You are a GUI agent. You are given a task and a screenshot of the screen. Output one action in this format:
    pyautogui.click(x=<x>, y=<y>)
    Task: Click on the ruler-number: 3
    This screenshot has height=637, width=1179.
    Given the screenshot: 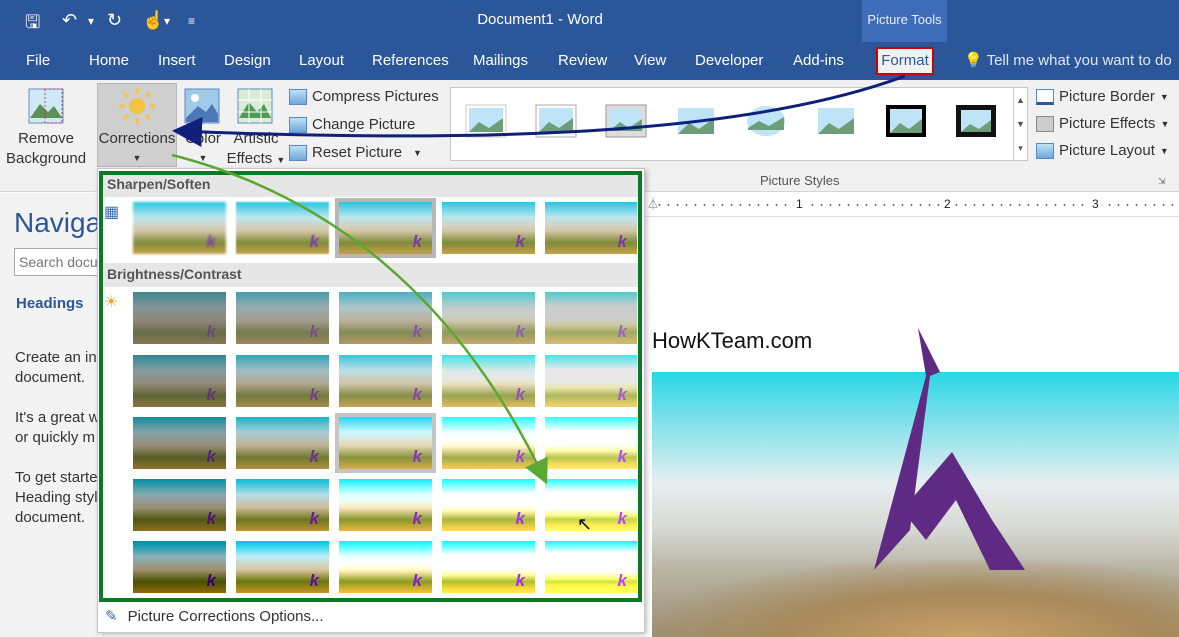 What is the action you would take?
    pyautogui.click(x=1095, y=204)
    